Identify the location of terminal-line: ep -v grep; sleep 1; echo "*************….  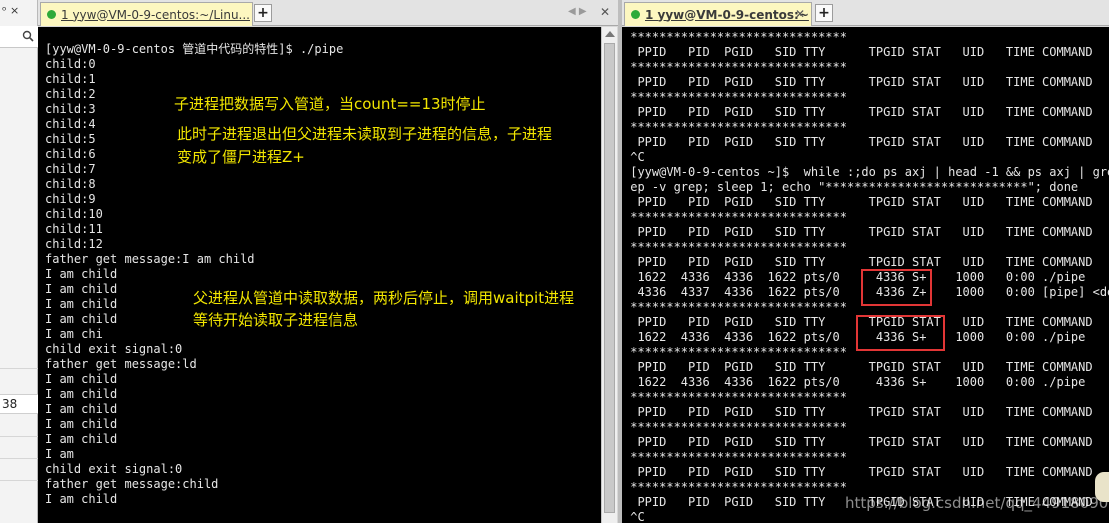
(851, 187).